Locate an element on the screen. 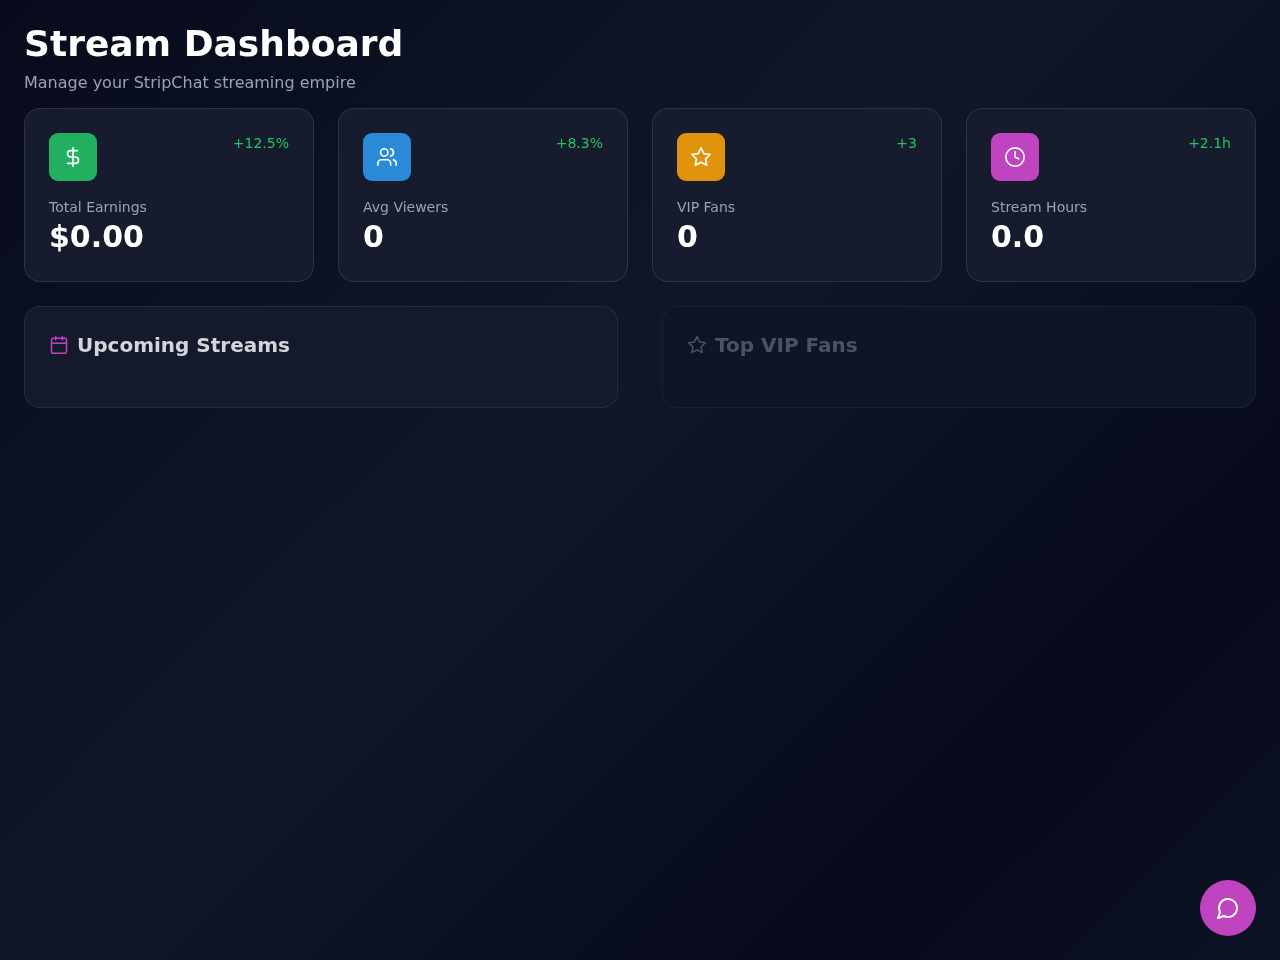  chat-bubble-icon is located at coordinates (1228, 908).